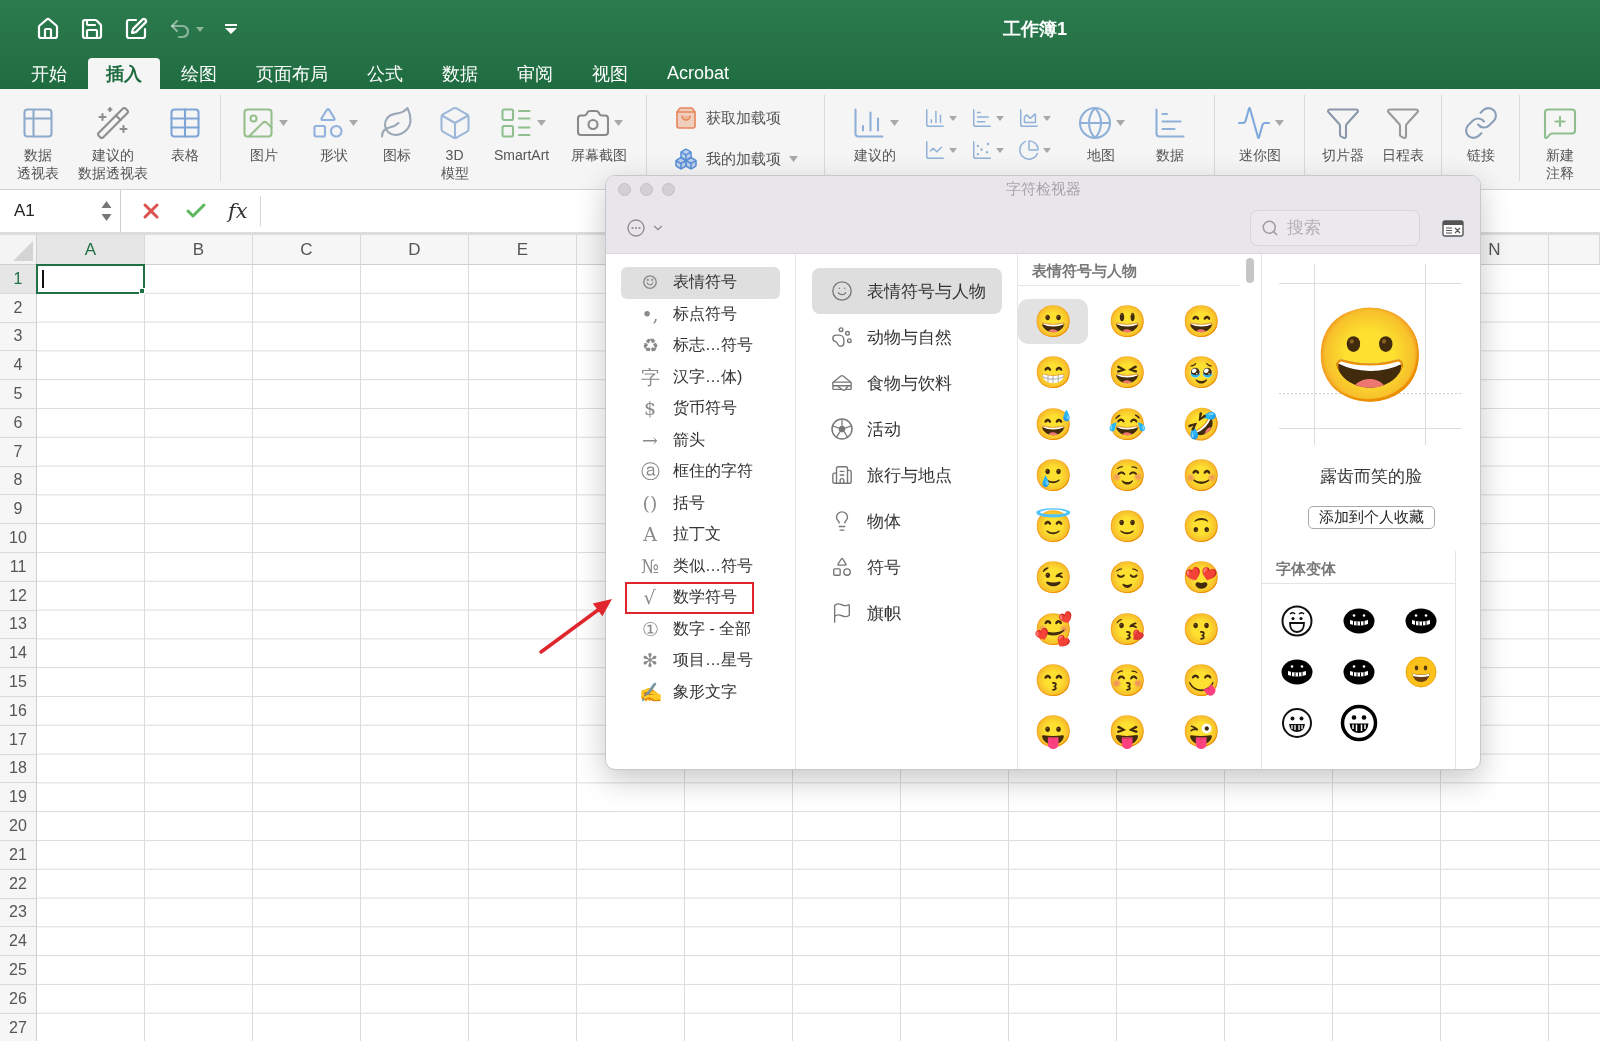 Image resolution: width=1600 pixels, height=1041 pixels. What do you see at coordinates (200, 29) in the screenshot?
I see `caret-icon` at bounding box center [200, 29].